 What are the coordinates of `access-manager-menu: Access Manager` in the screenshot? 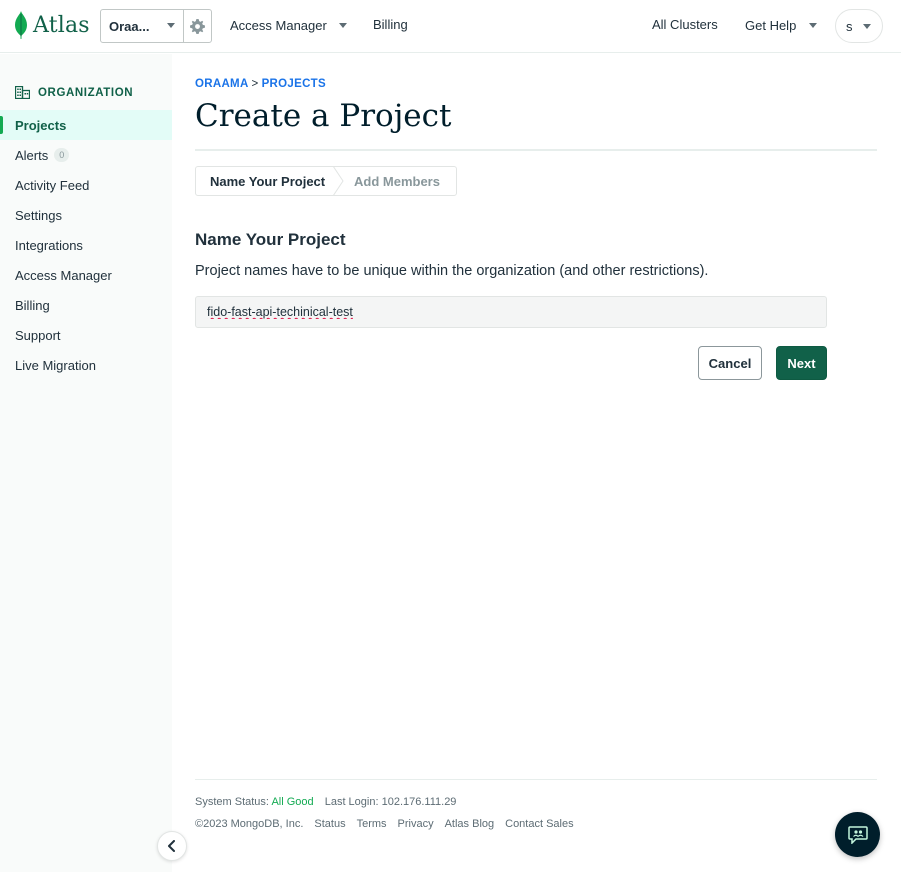 It's located at (289, 25).